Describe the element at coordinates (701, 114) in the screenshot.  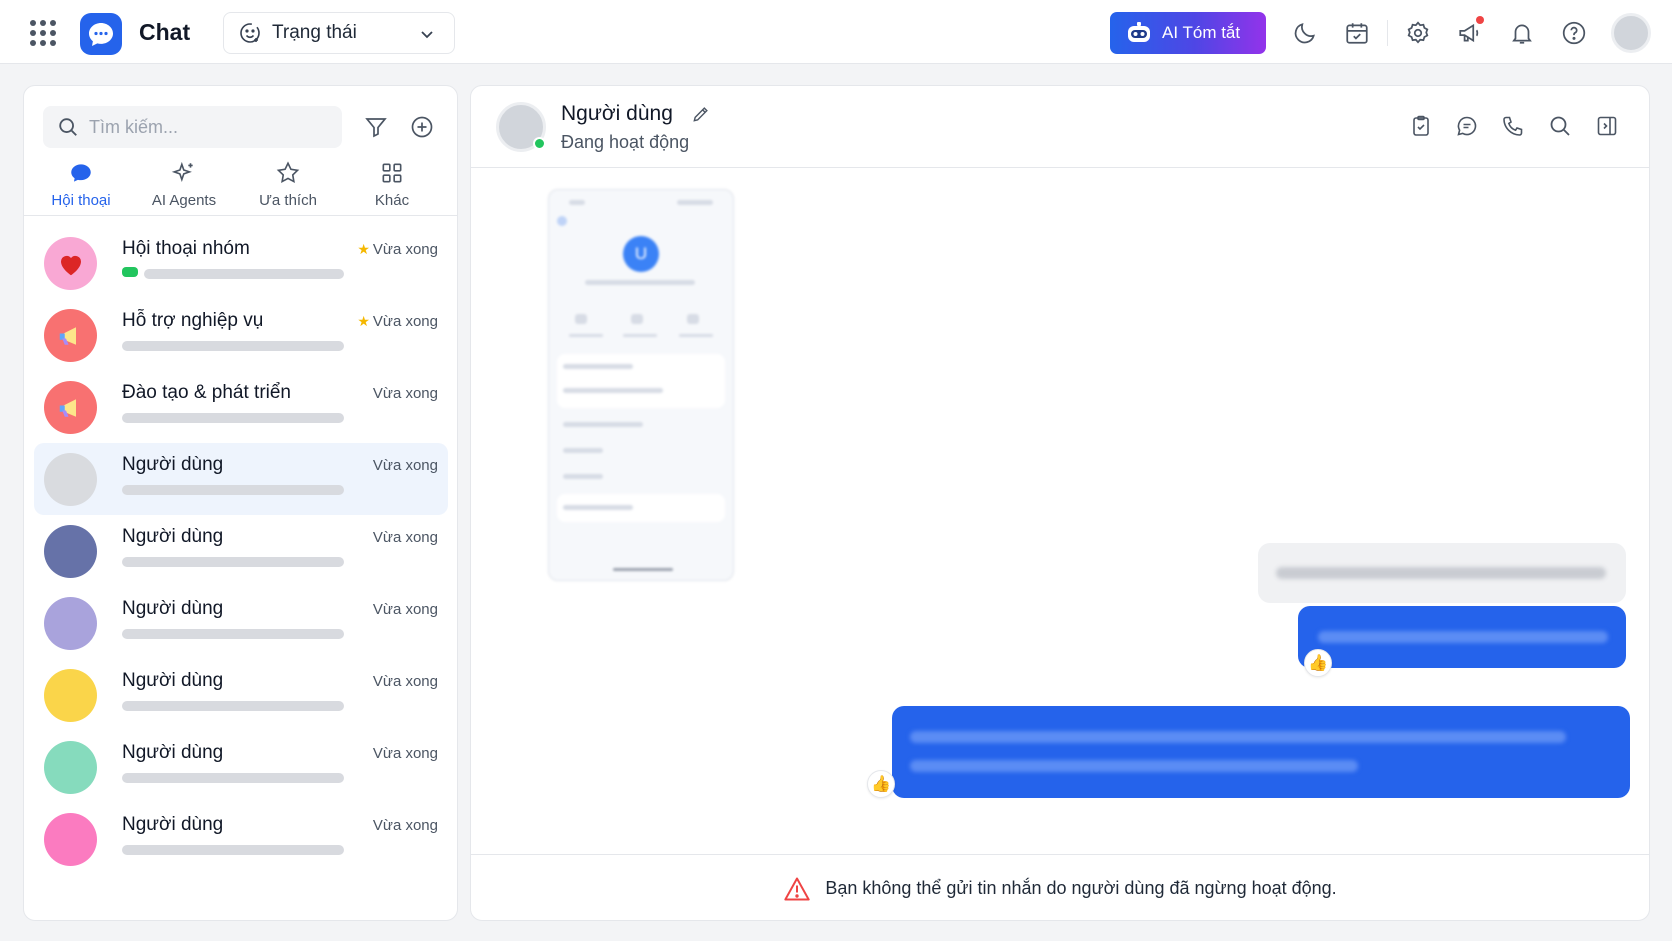
I see `pencil-icon` at that location.